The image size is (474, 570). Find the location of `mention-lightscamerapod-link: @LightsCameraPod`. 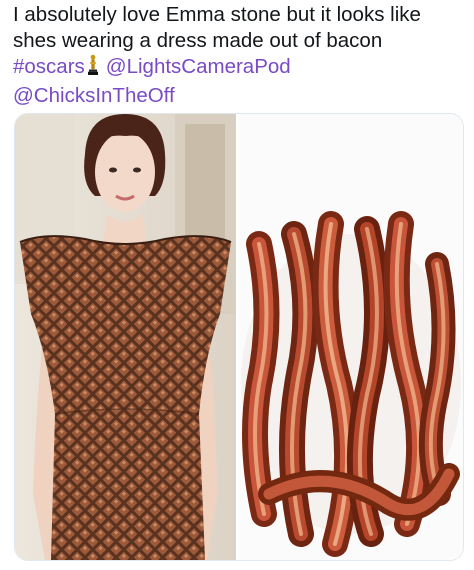

mention-lightscamerapod-link: @LightsCameraPod is located at coordinates (198, 66).